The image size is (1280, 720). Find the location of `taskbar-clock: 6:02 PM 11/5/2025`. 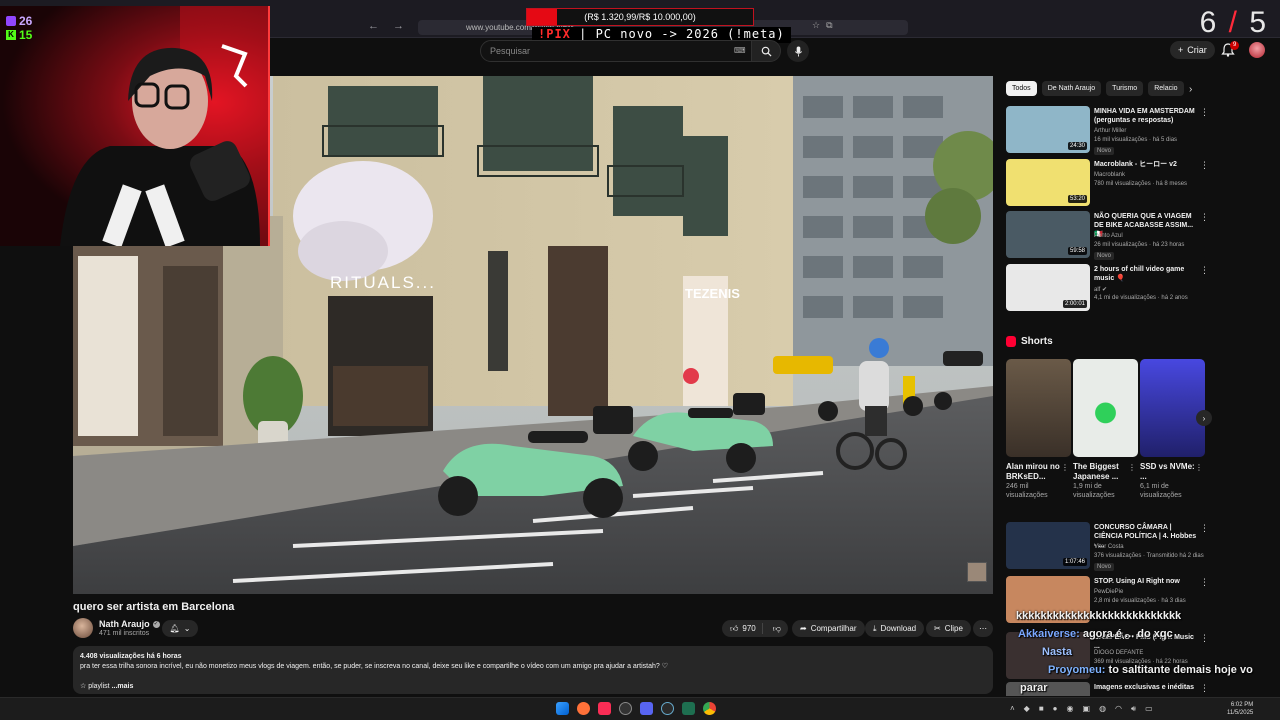

taskbar-clock: 6:02 PM 11/5/2025 is located at coordinates (1240, 709).